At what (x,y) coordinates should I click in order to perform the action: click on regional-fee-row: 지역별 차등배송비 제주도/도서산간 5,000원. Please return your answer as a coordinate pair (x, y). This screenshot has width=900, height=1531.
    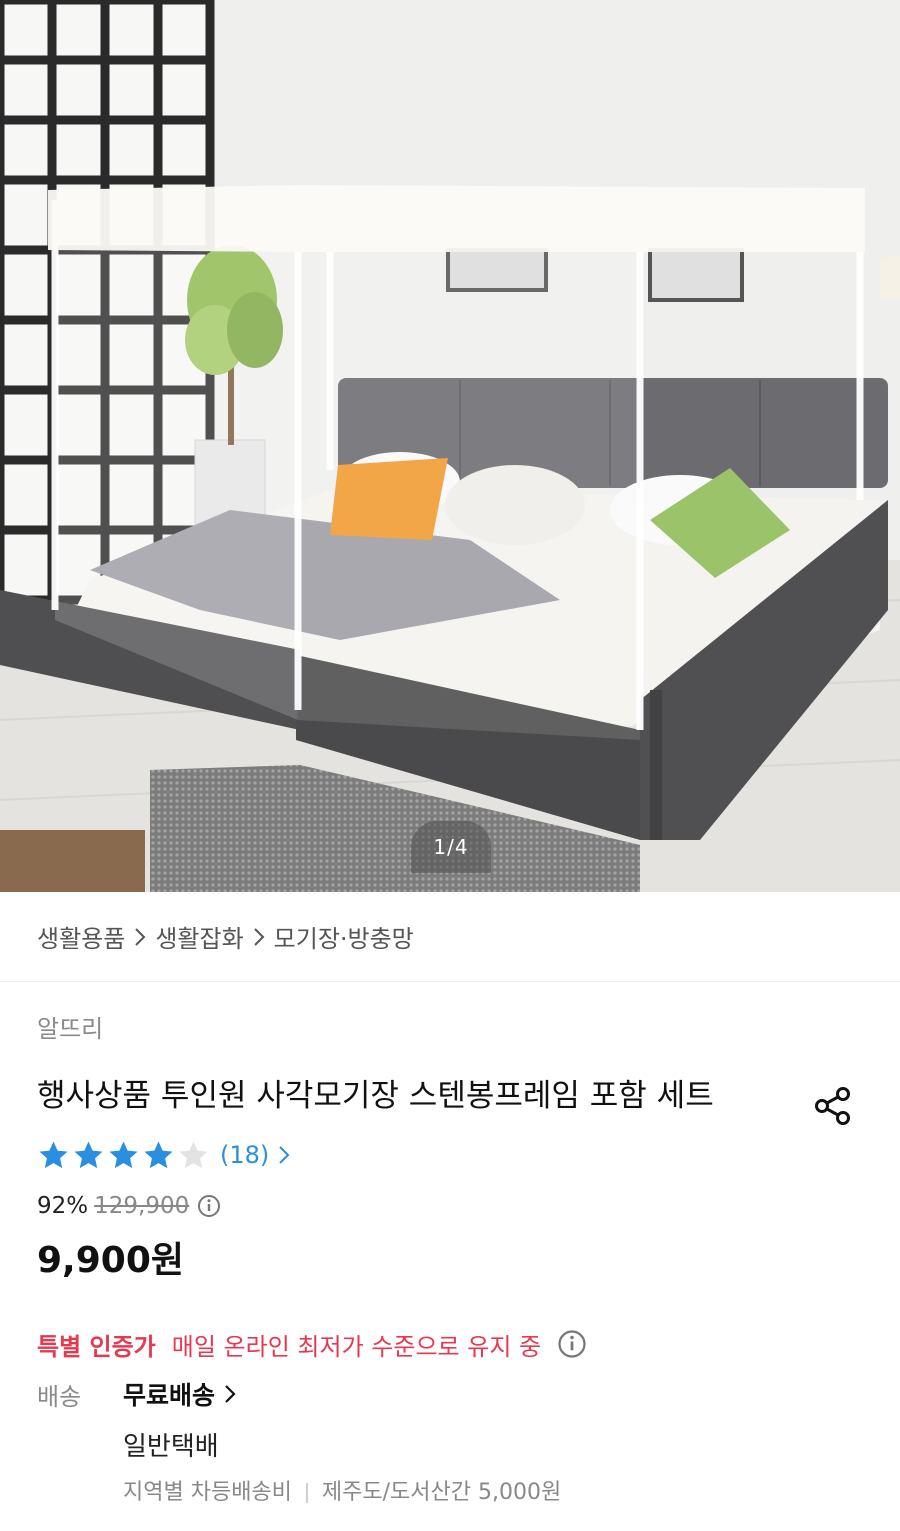
    Looking at the image, I should click on (493, 1493).